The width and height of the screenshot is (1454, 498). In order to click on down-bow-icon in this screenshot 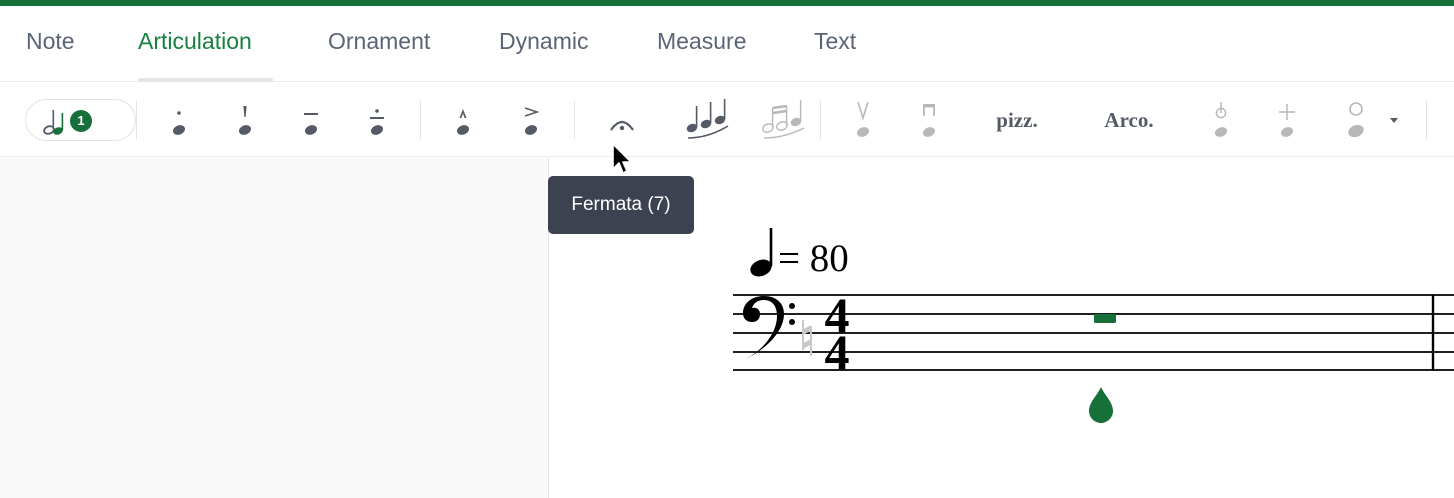, I will do `click(929, 120)`.